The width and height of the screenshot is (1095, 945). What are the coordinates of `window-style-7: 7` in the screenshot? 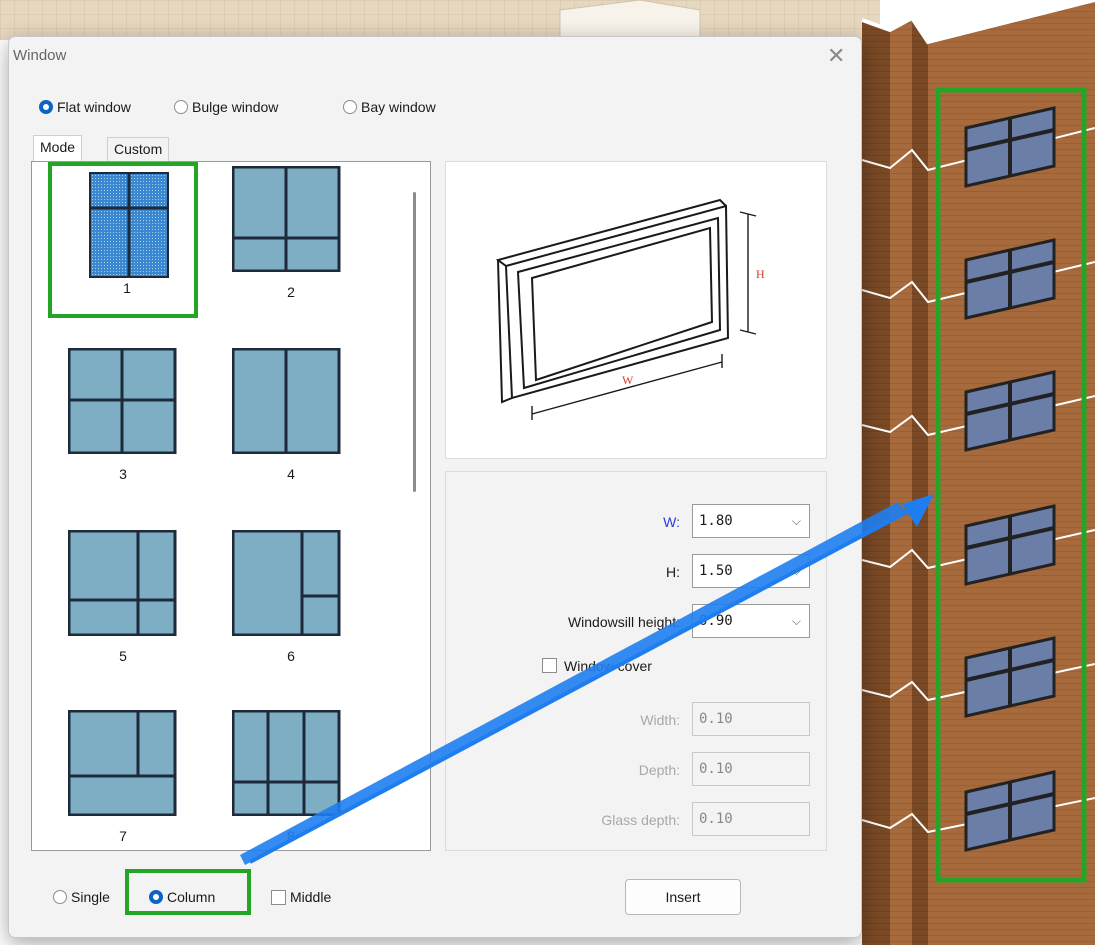 It's located at (123, 780).